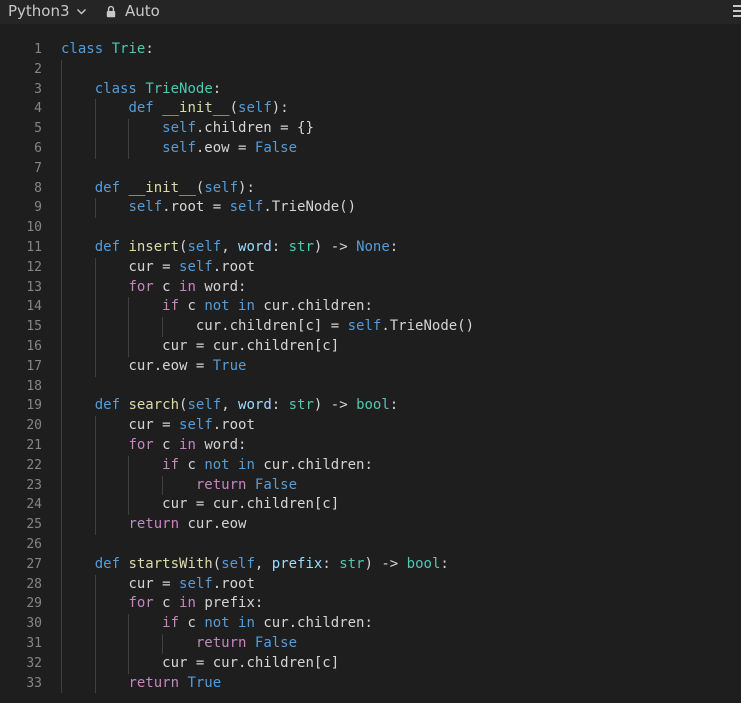 The height and width of the screenshot is (703, 741). Describe the element at coordinates (370, 247) in the screenshot. I see `code-line: 11 def insert(self, word: str) -> None:` at that location.